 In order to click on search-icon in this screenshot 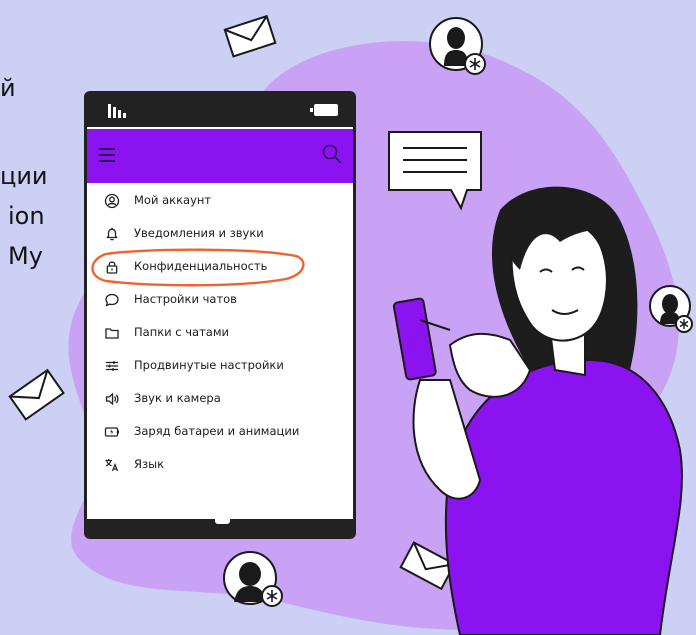, I will do `click(332, 154)`.